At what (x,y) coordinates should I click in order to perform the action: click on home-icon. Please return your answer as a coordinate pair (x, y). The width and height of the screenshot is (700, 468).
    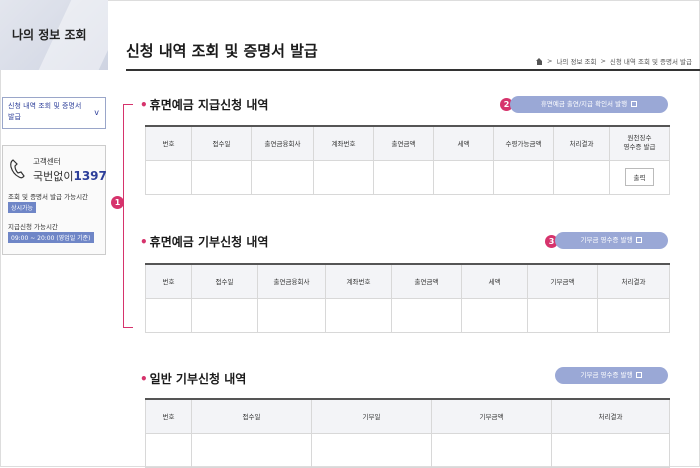
    Looking at the image, I should click on (539, 61).